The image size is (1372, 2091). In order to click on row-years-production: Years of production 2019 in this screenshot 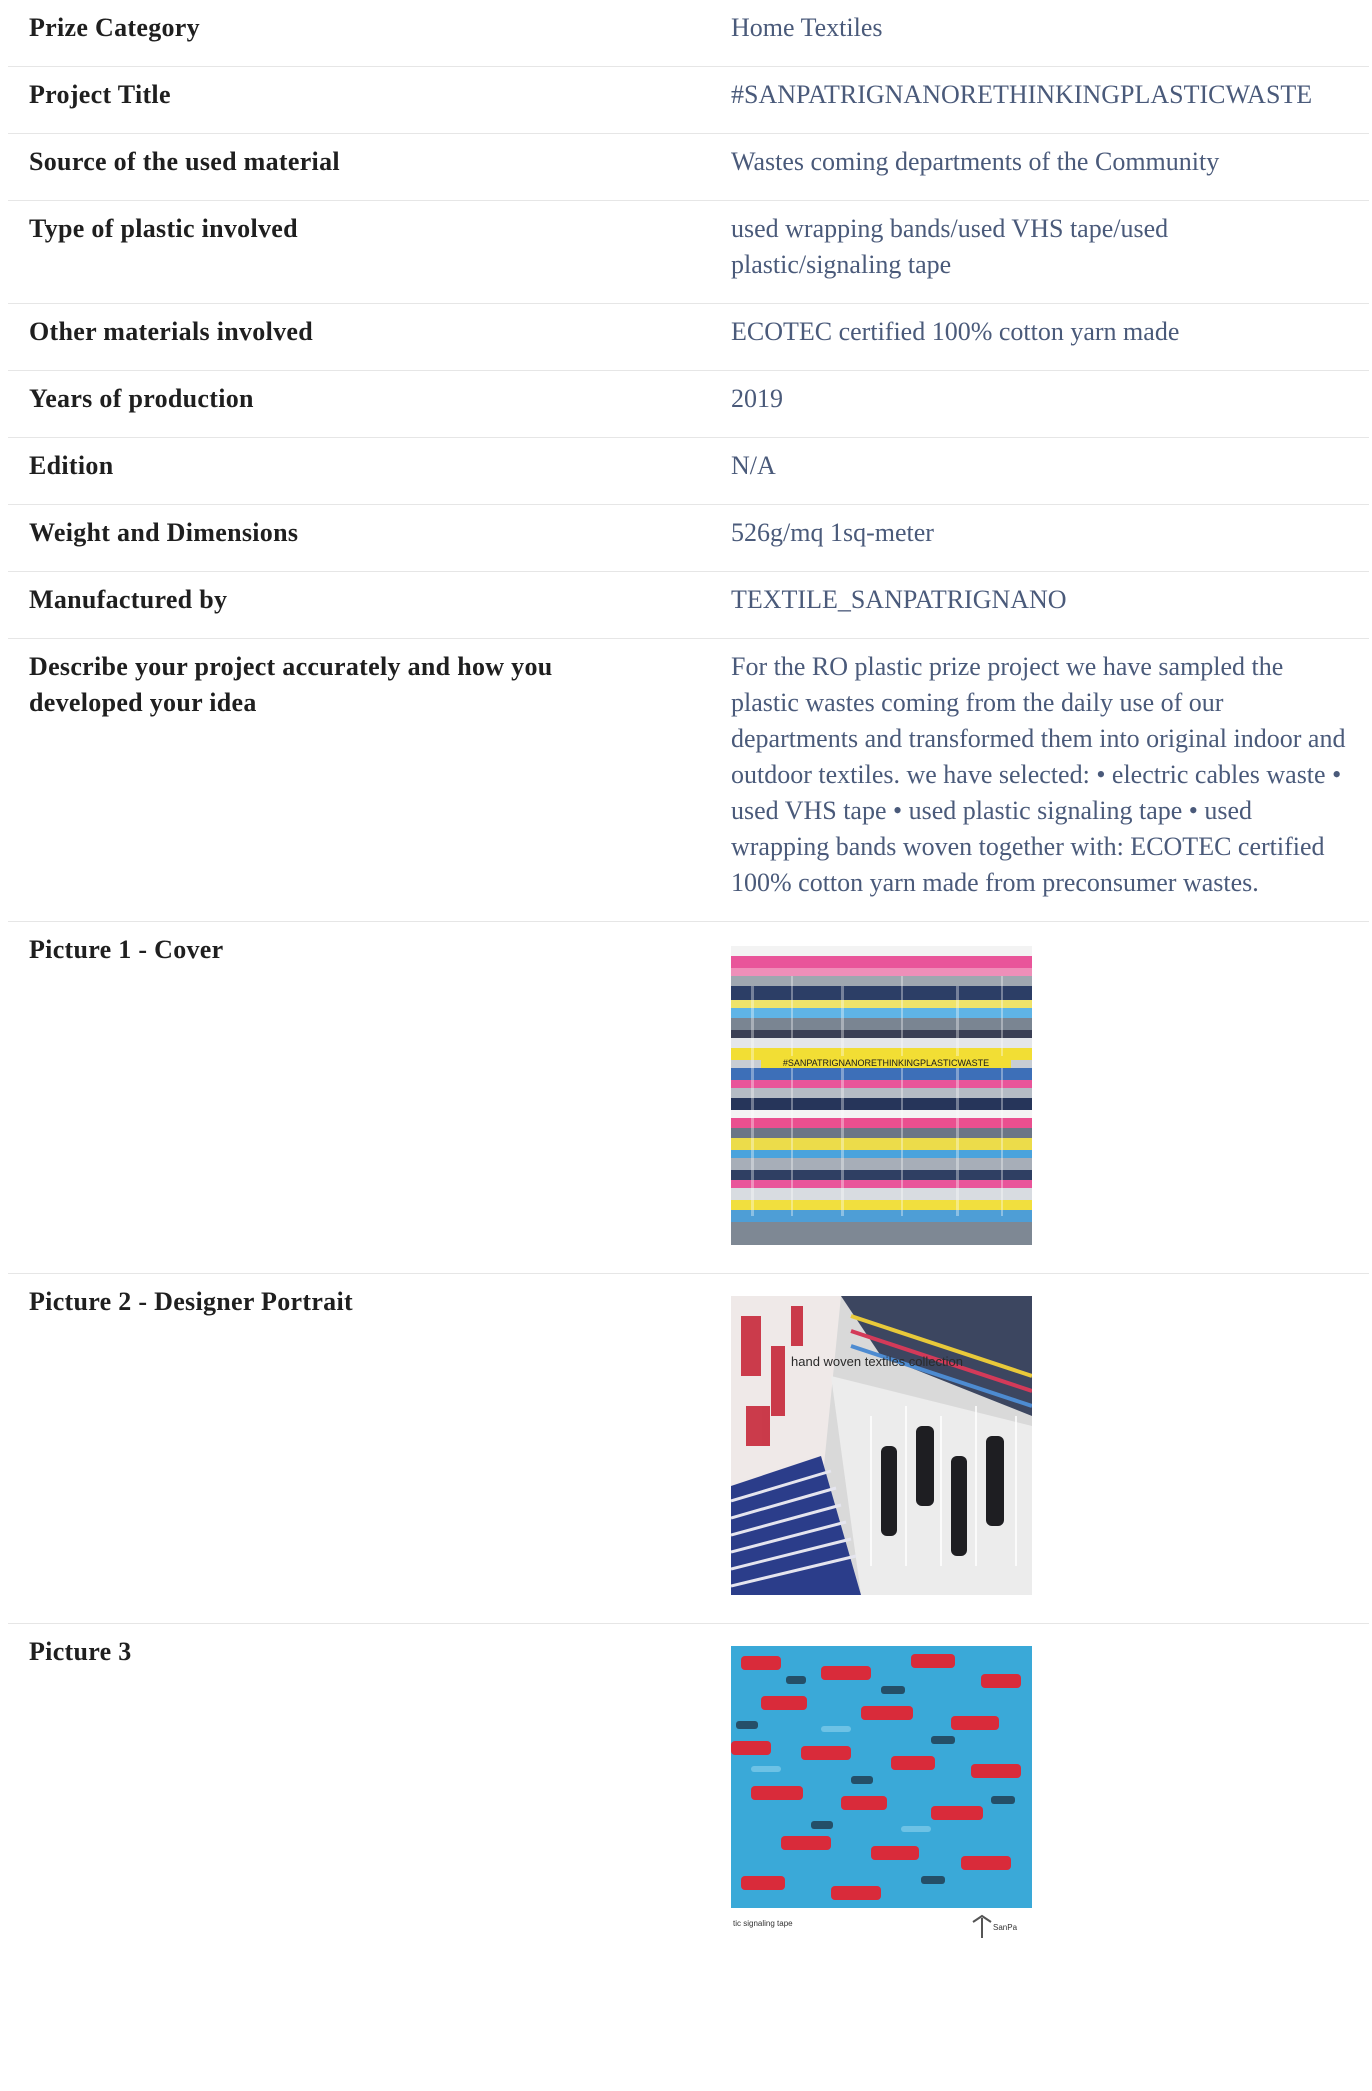, I will do `click(688, 404)`.